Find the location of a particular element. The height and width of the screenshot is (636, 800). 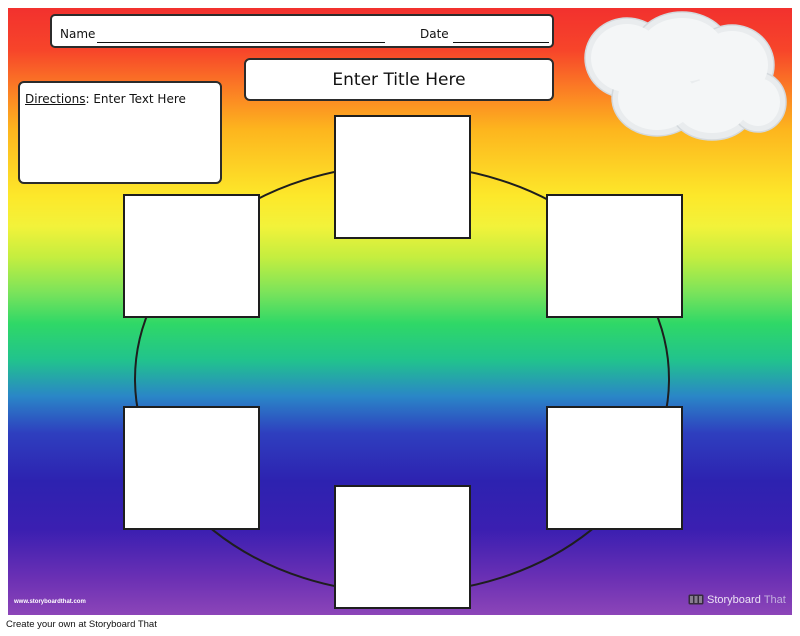

cycle-box-lower-left is located at coordinates (191, 468).